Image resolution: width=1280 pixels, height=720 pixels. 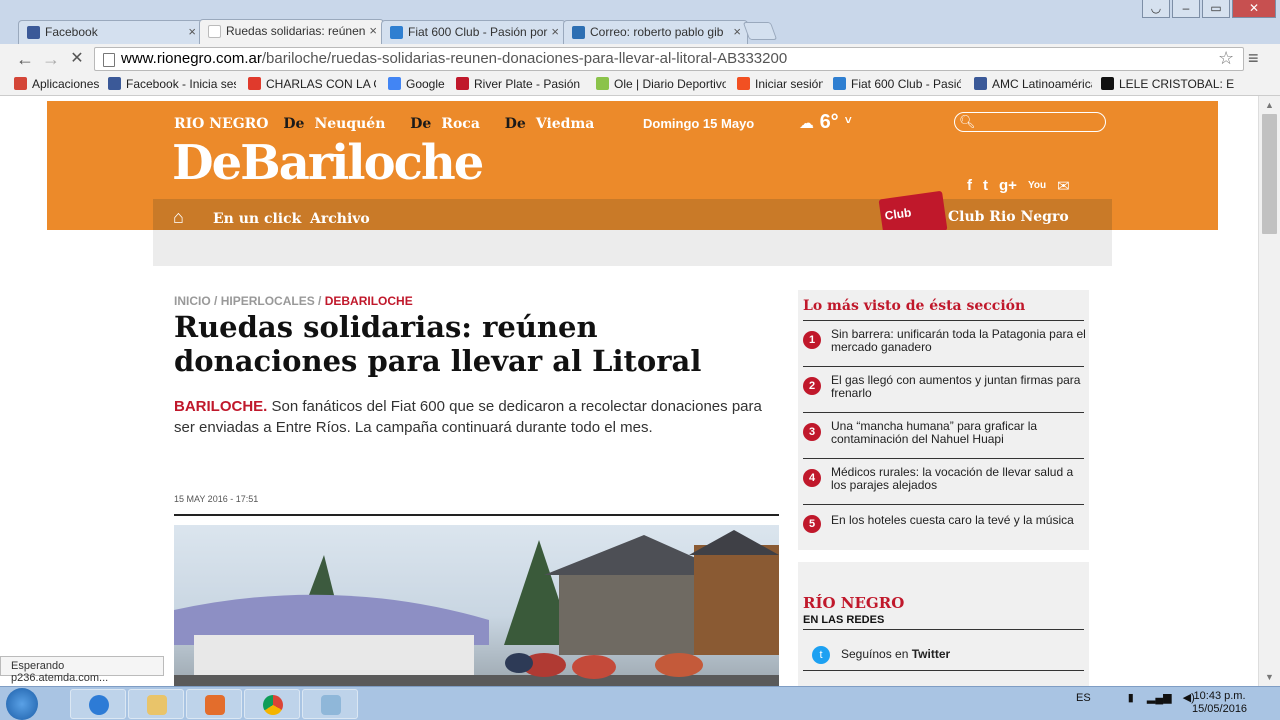 What do you see at coordinates (655, 32) in the screenshot?
I see `tab-correo: Correo: roberto pablo gib ×` at bounding box center [655, 32].